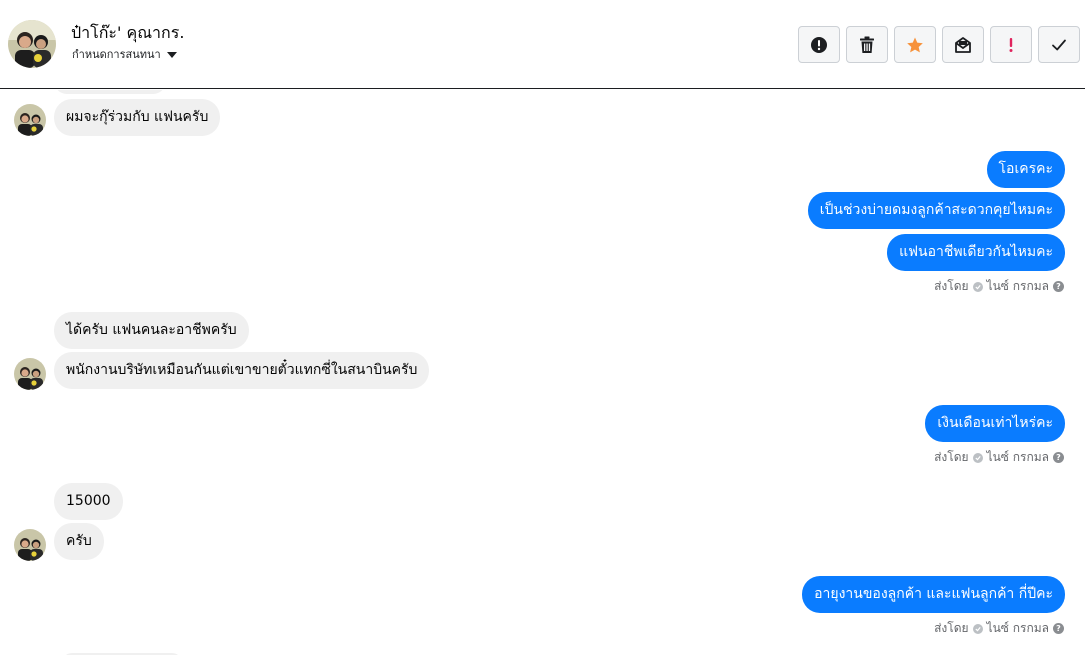 The image size is (1085, 655). What do you see at coordinates (1025, 169) in the screenshot?
I see `outgoing-message: โอเครคะ` at bounding box center [1025, 169].